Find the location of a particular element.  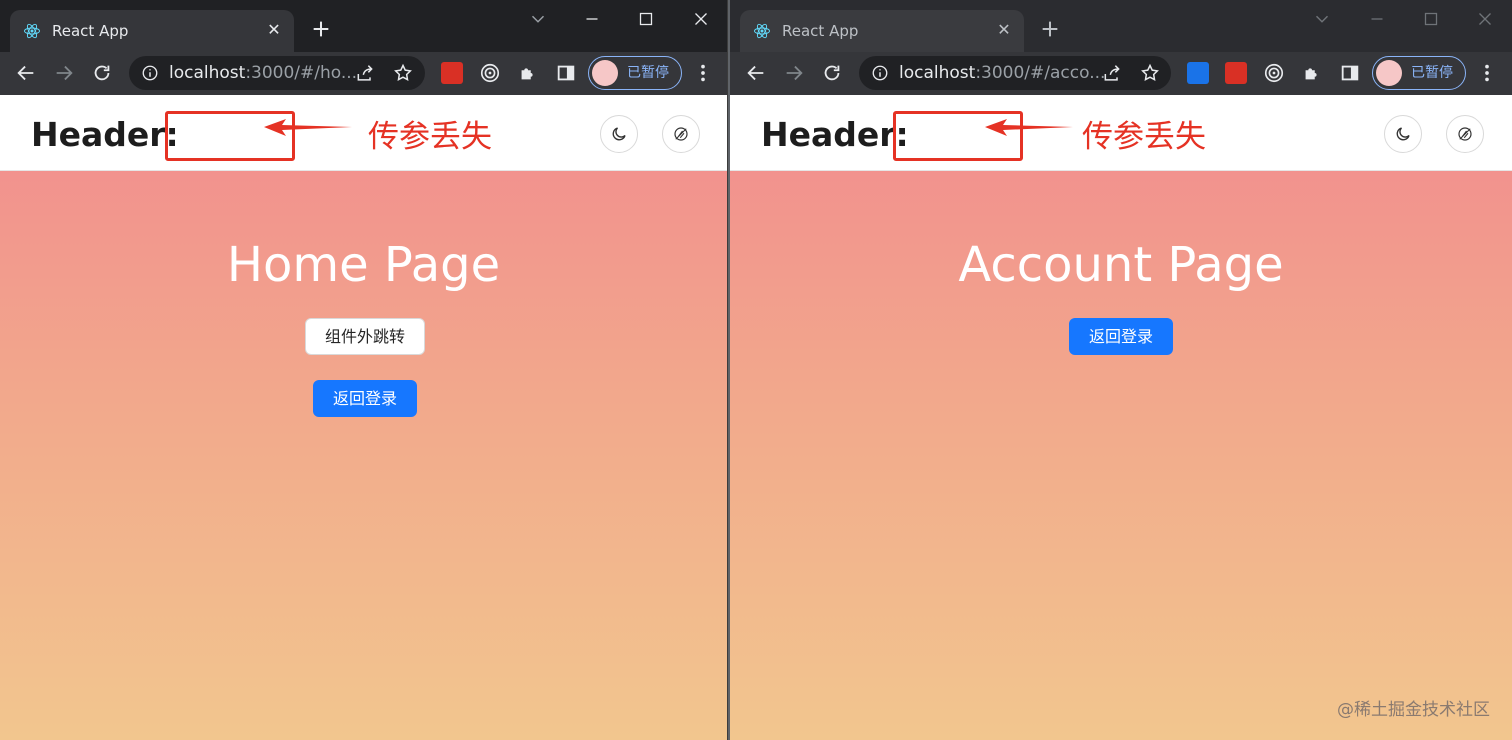

browser-toolbar: localhost:3000/#/acco... 已暂停 is located at coordinates (1121, 73).